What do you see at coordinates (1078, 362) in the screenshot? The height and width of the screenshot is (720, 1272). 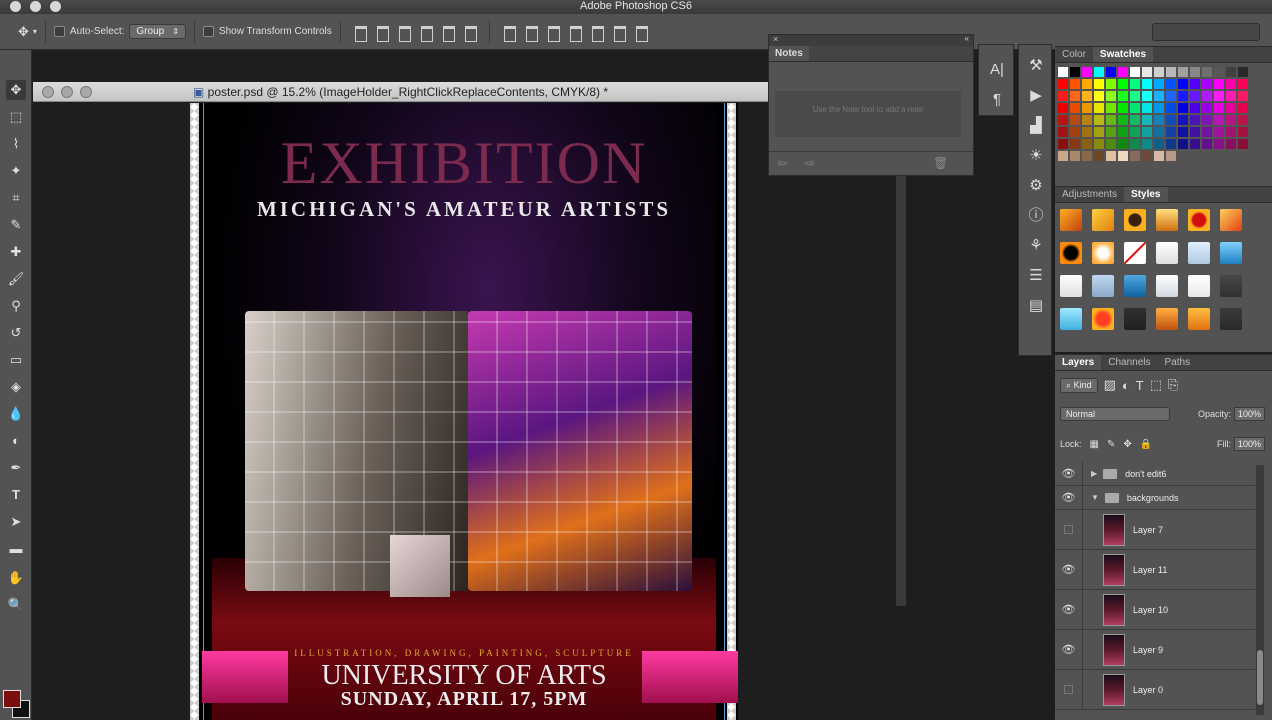 I see `tab-layers: Layers` at bounding box center [1078, 362].